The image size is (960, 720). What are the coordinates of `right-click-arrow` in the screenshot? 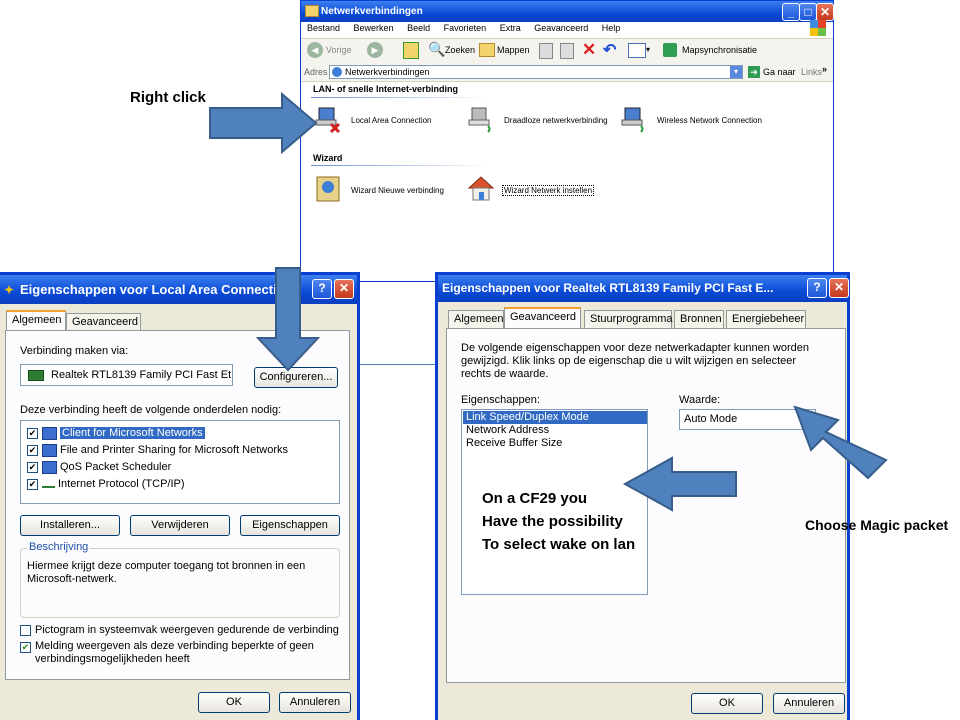 It's located at (263, 123).